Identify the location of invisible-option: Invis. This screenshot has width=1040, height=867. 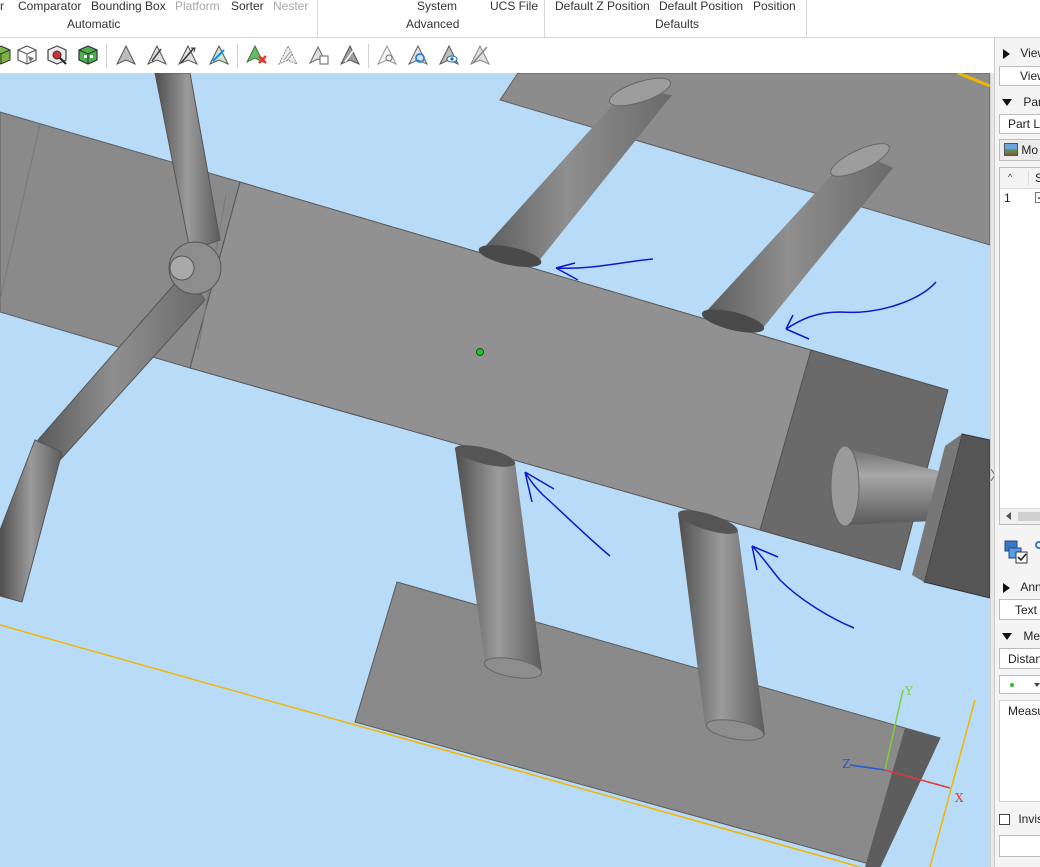
(1019, 819).